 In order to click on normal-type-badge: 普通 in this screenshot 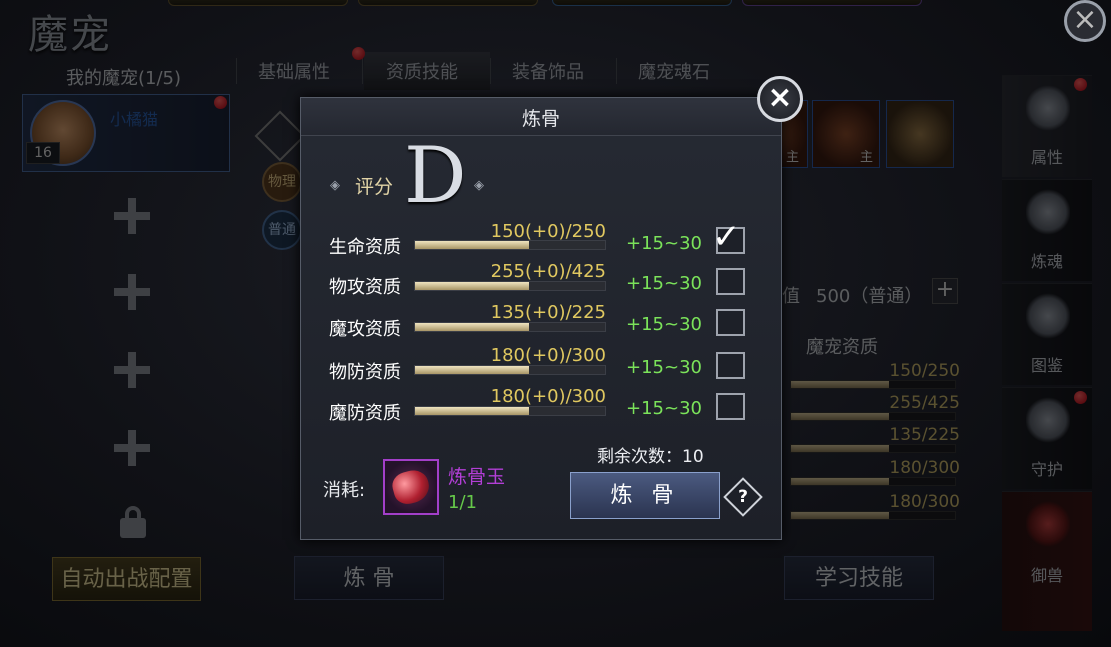, I will do `click(282, 230)`.